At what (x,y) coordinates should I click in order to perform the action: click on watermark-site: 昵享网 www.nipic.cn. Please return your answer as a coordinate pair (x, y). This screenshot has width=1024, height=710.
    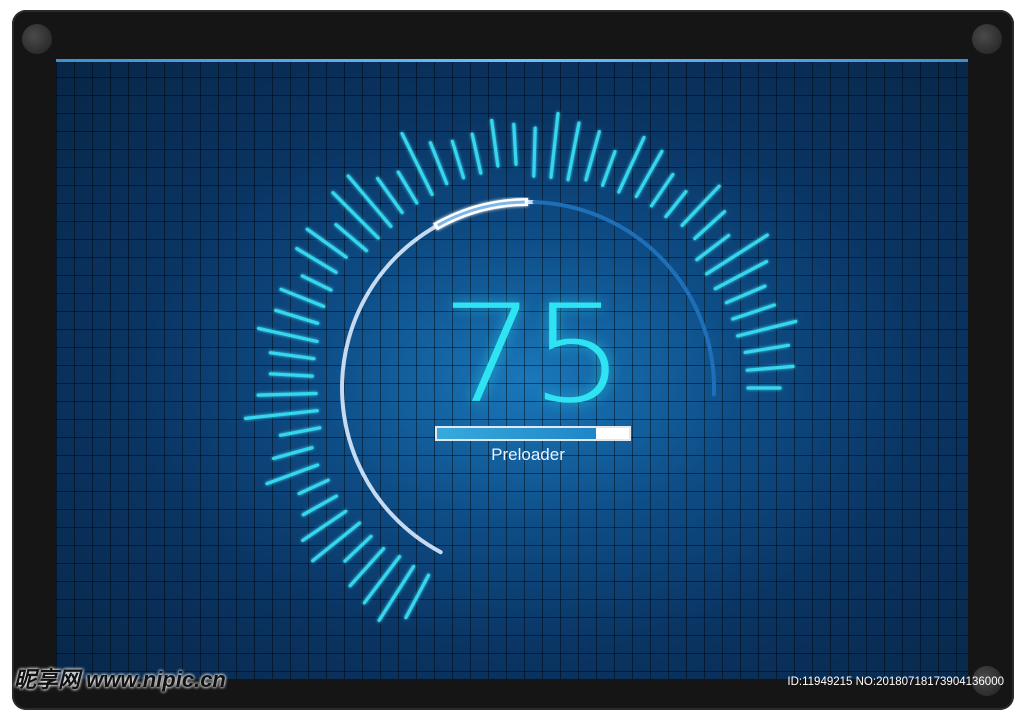
    Looking at the image, I should click on (120, 679).